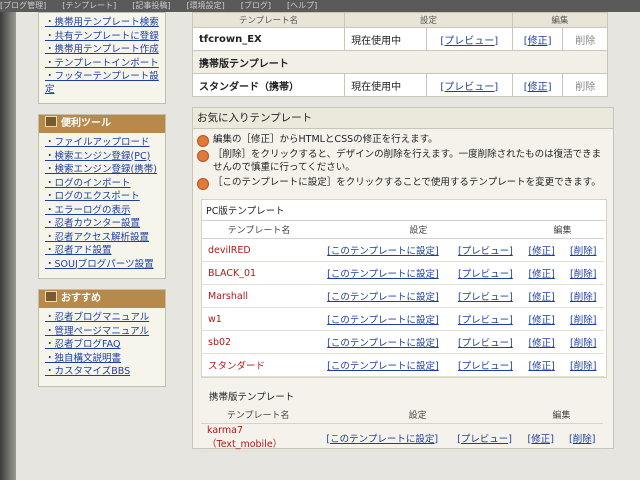 The image size is (640, 480). Describe the element at coordinates (103, 23) in the screenshot. I see `template-link: 携帯用テンプレート検索` at that location.